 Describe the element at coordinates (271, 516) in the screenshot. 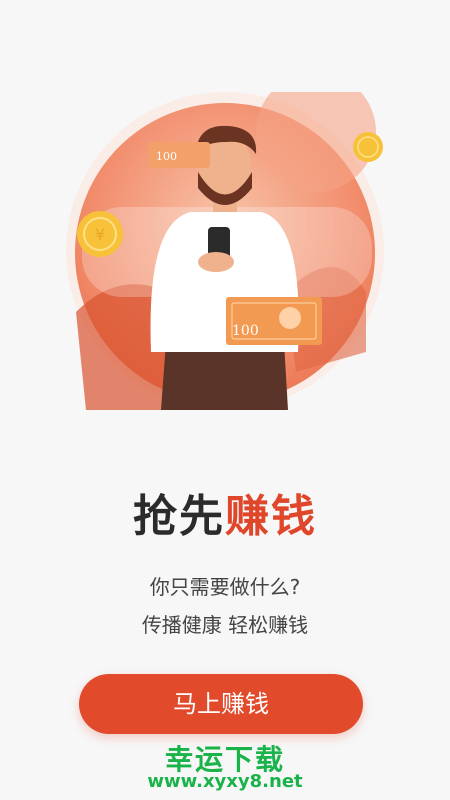

I see `title-part-2: 赚钱` at that location.